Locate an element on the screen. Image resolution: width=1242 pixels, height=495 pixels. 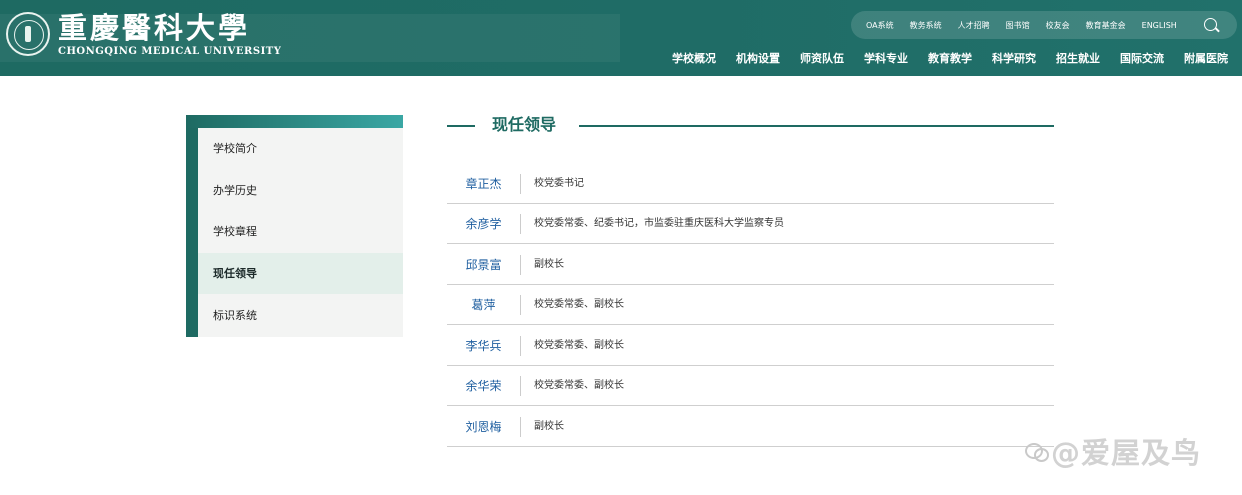
leader-row: 章正杰 校党委书记 is located at coordinates (750, 184).